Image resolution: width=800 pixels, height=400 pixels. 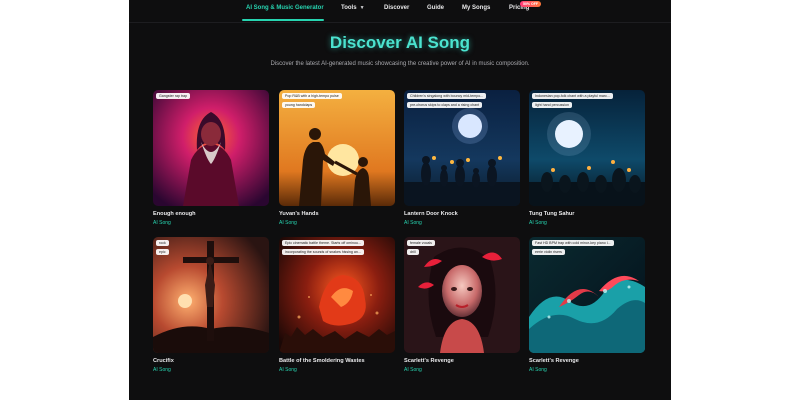 I want to click on tag-list: rock epic, so click(x=211, y=249).